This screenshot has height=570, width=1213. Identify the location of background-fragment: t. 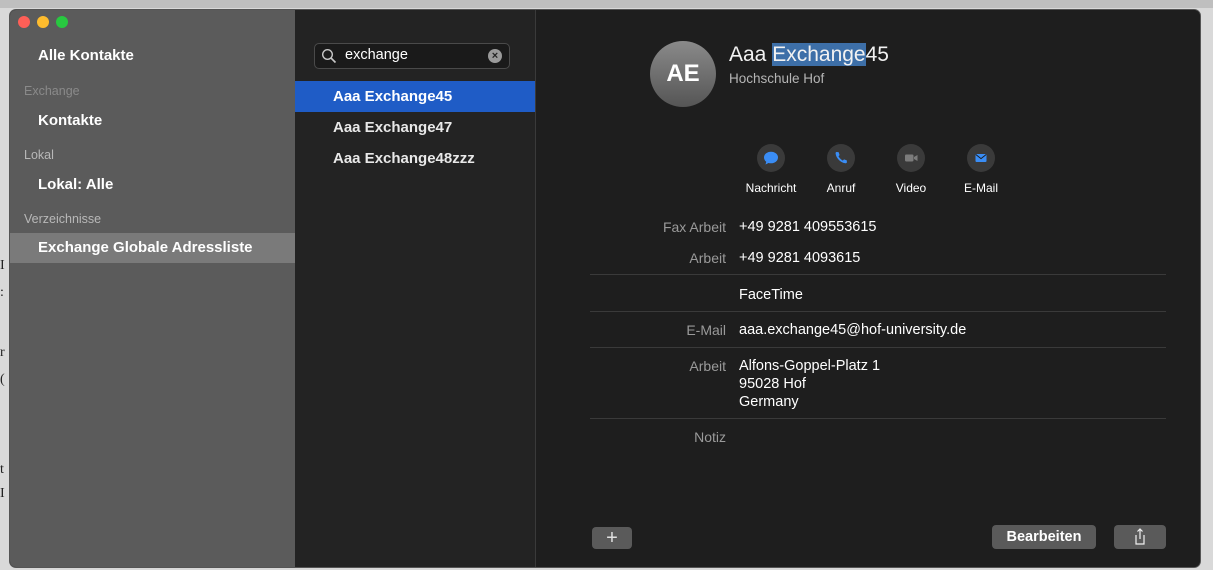
(2, 469).